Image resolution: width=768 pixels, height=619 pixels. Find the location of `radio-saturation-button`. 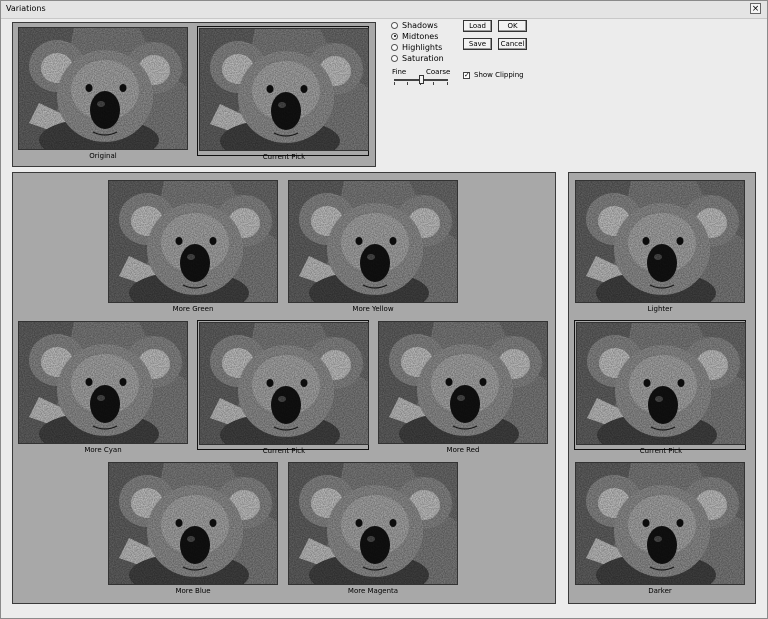

radio-saturation-button is located at coordinates (394, 58).